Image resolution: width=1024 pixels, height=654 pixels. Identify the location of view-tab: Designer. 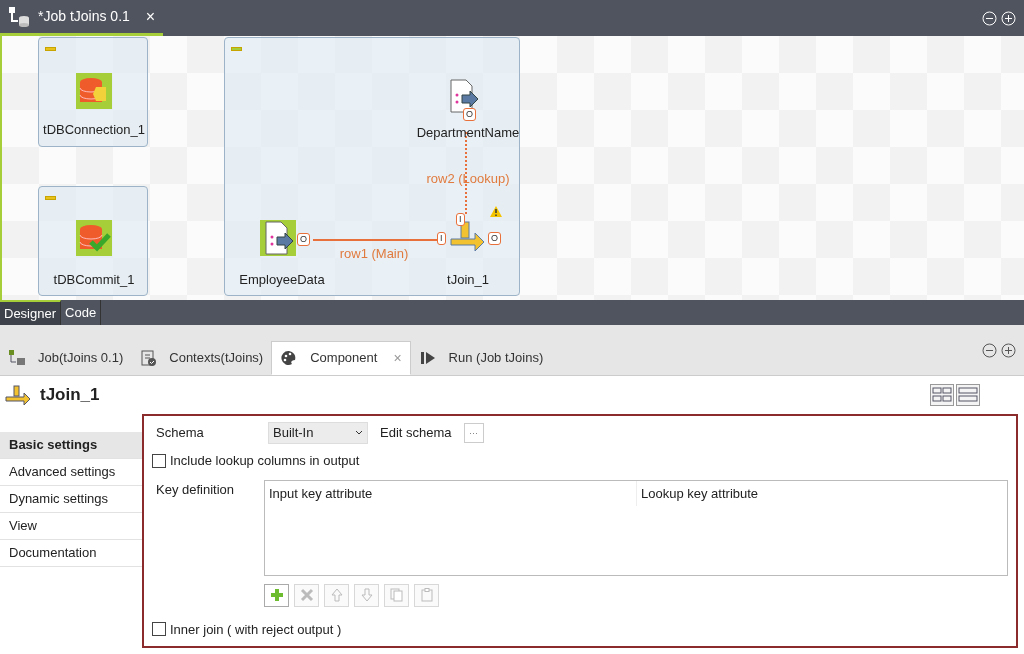
(31, 312).